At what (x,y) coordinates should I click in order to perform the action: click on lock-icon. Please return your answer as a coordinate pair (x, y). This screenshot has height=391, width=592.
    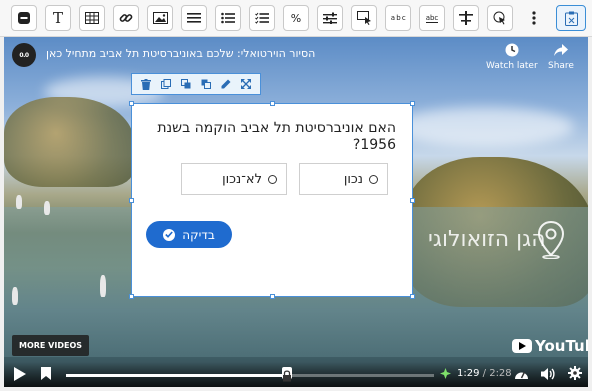
    Looking at the image, I should click on (287, 376).